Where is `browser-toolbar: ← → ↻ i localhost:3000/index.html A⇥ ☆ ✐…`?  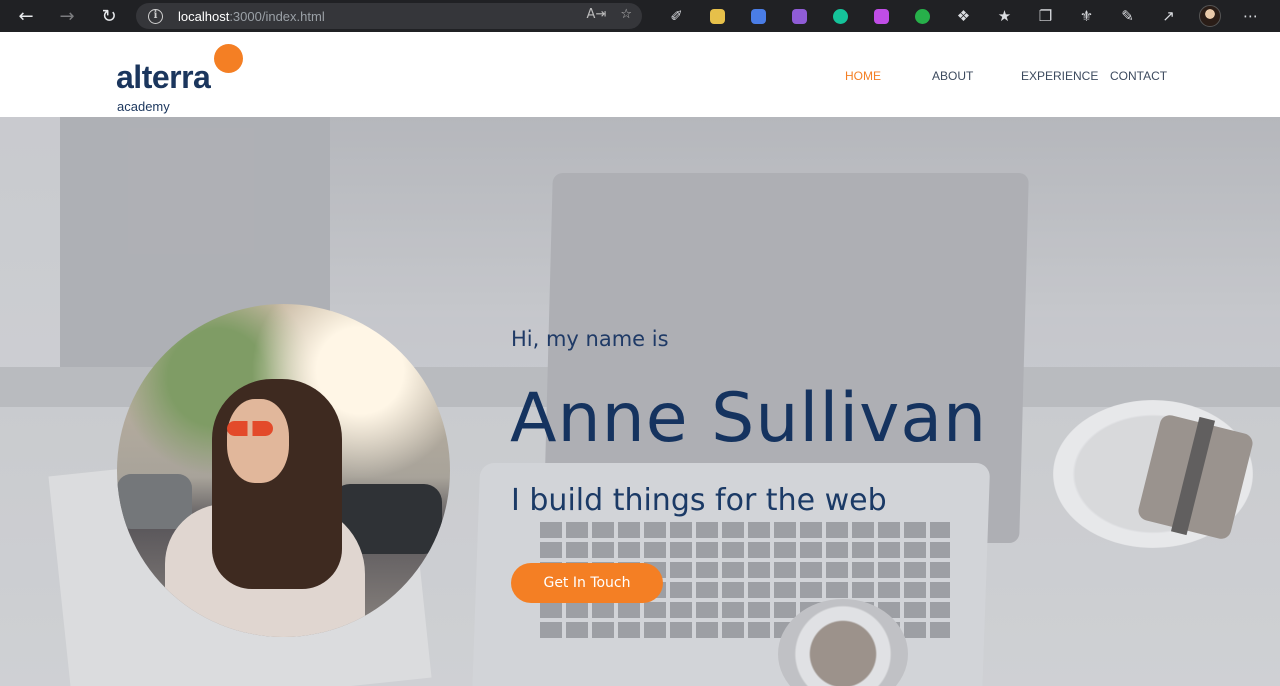
browser-toolbar: ← → ↻ i localhost:3000/index.html A⇥ ☆ ✐… is located at coordinates (640, 16).